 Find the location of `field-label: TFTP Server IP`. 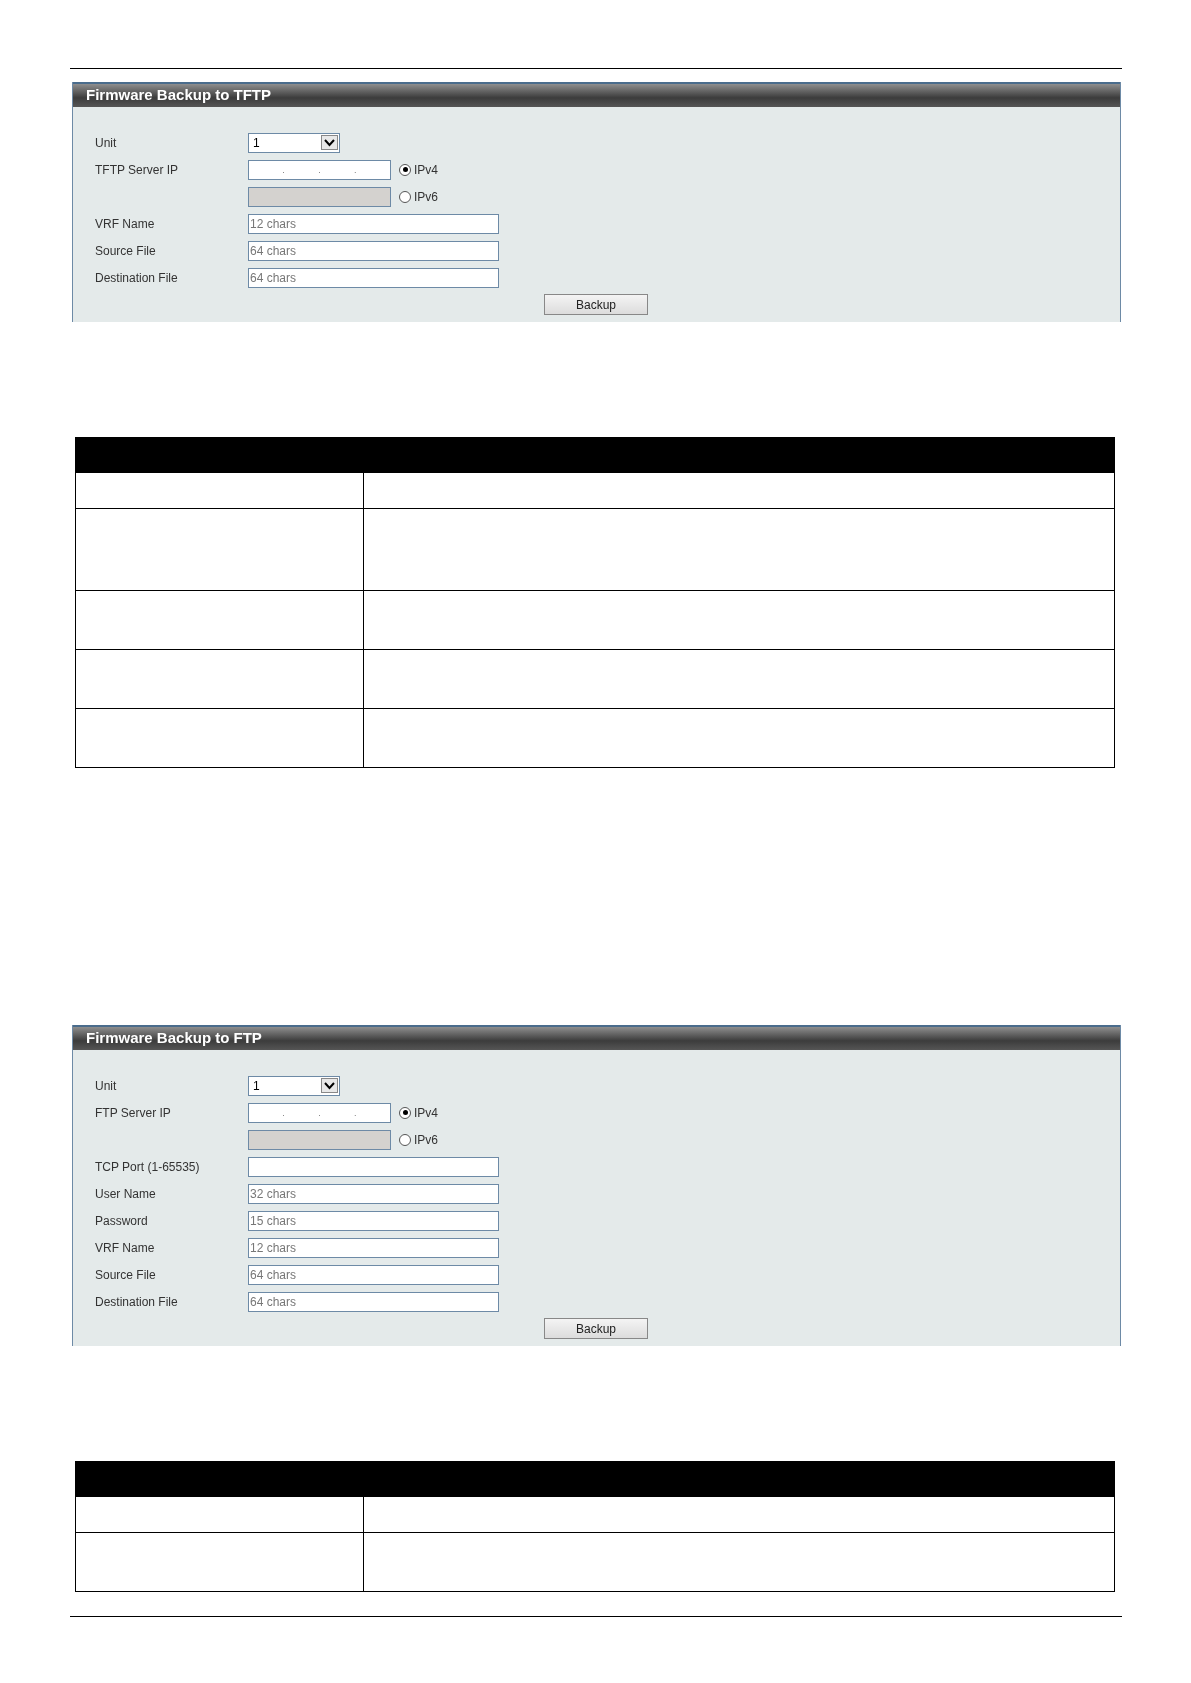

field-label: TFTP Server IP is located at coordinates (137, 169).